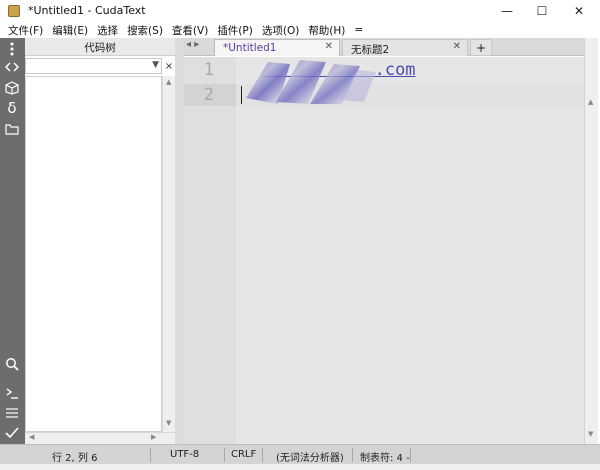  I want to click on status-lexer: (无词法分析器), so click(310, 456).